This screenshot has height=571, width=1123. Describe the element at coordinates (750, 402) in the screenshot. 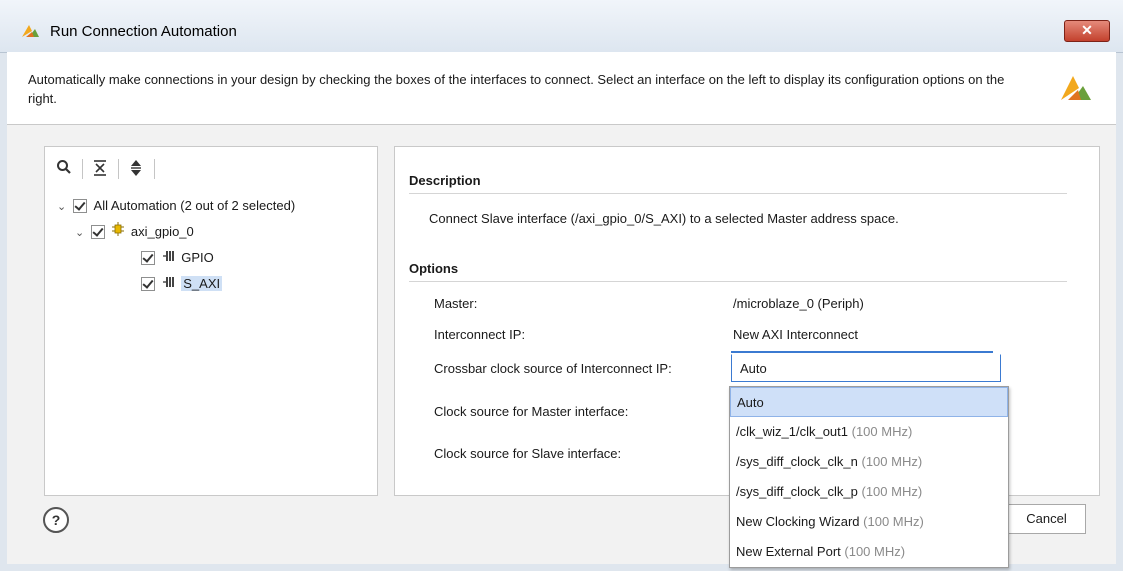

I see `option-name: Auto` at that location.